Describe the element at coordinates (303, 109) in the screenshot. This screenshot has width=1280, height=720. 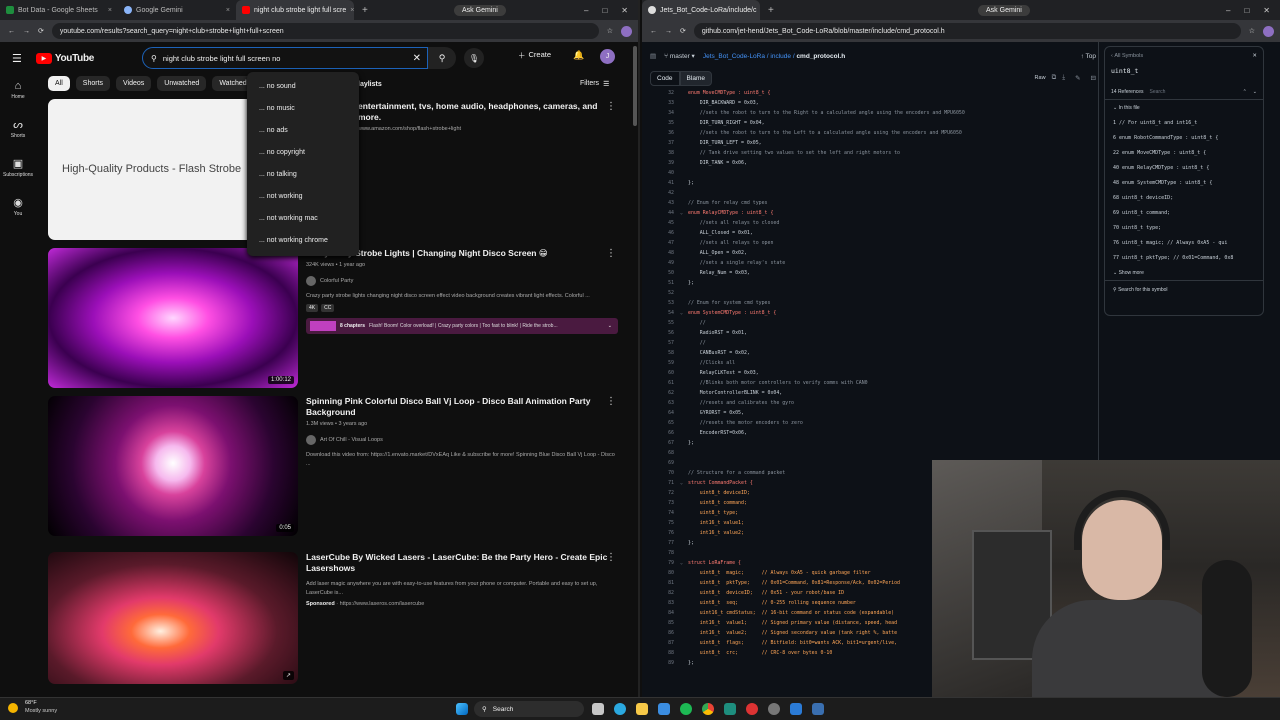
I see `suggestion-item: ... no music` at that location.